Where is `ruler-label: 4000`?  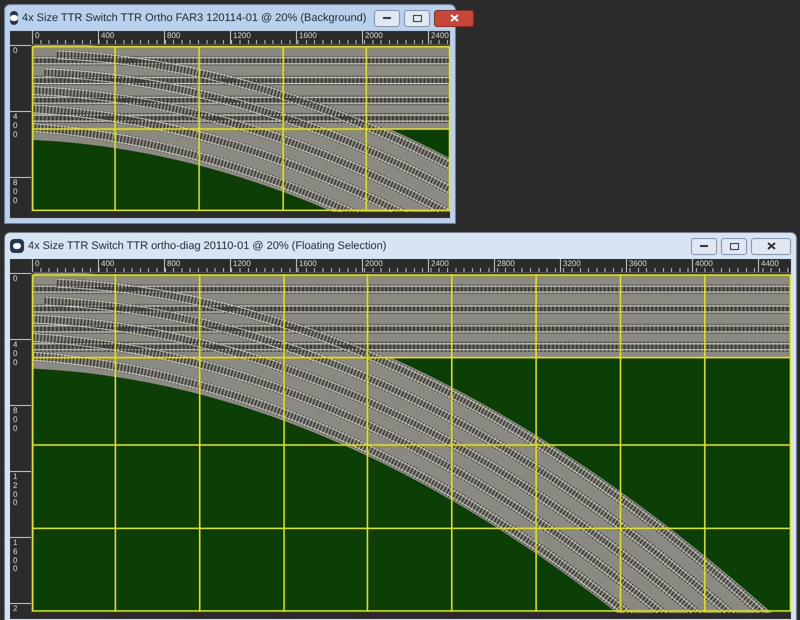 ruler-label: 4000 is located at coordinates (704, 263).